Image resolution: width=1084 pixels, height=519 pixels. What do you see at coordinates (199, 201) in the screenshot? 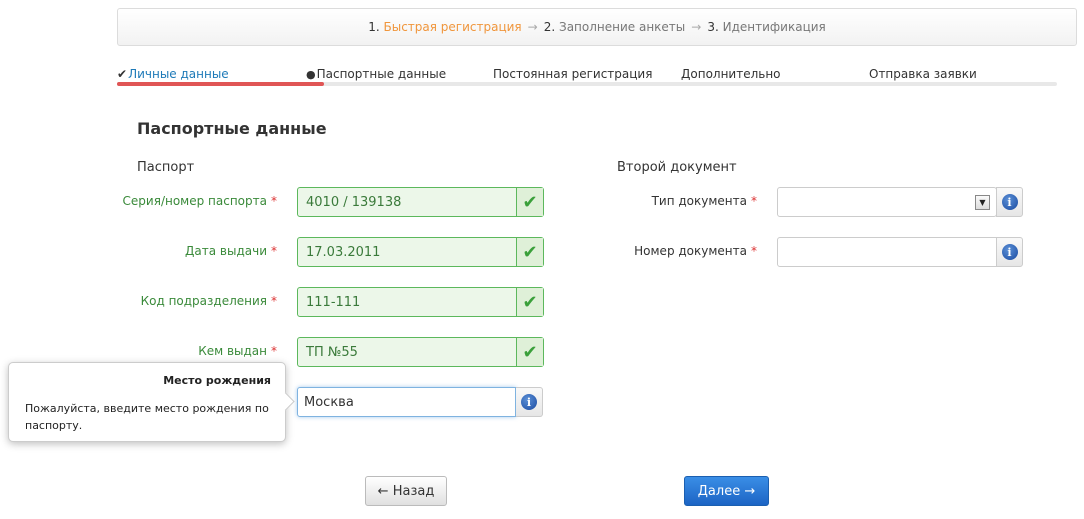
I see `series-label: Серия/номер паспорта *` at bounding box center [199, 201].